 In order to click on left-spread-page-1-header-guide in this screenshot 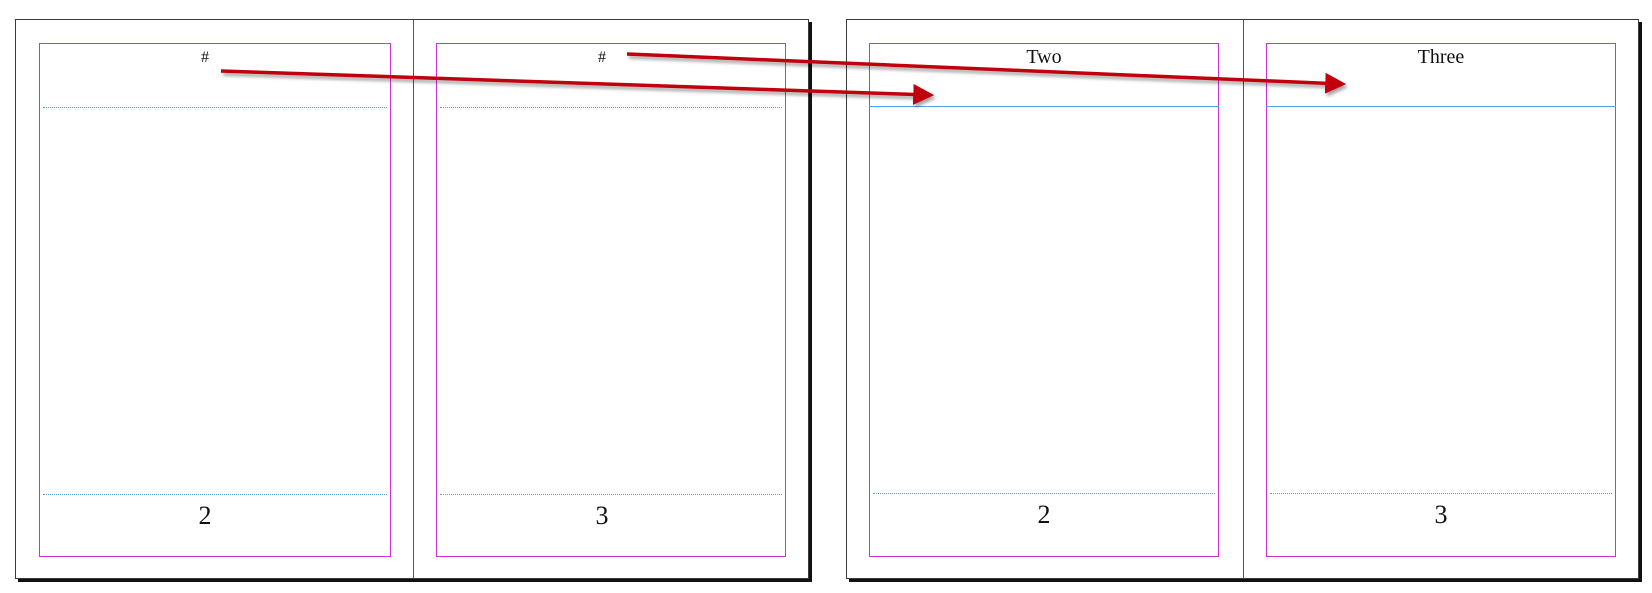, I will do `click(215, 107)`.